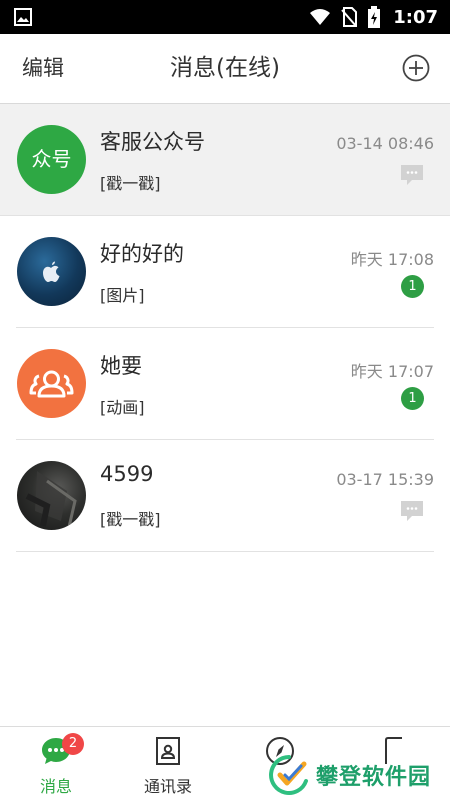 The image size is (450, 801). Describe the element at coordinates (416, 68) in the screenshot. I see `add-icon` at that location.